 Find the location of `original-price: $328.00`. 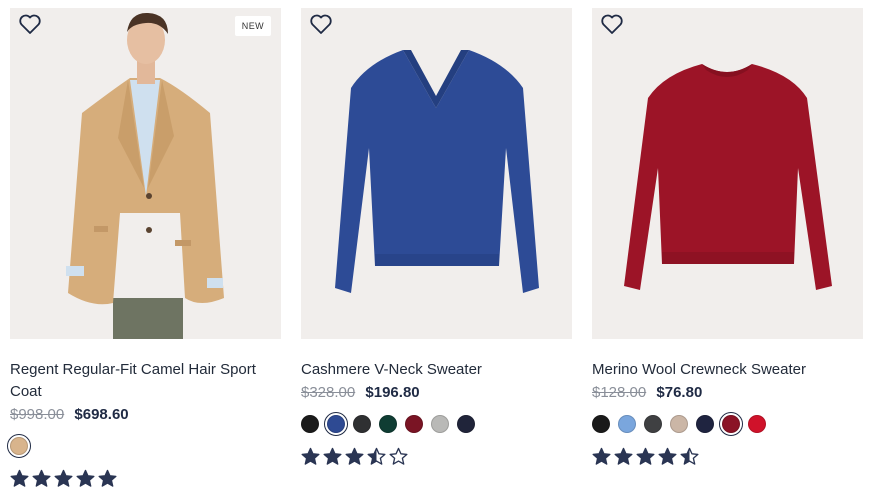

original-price: $328.00 is located at coordinates (328, 392).